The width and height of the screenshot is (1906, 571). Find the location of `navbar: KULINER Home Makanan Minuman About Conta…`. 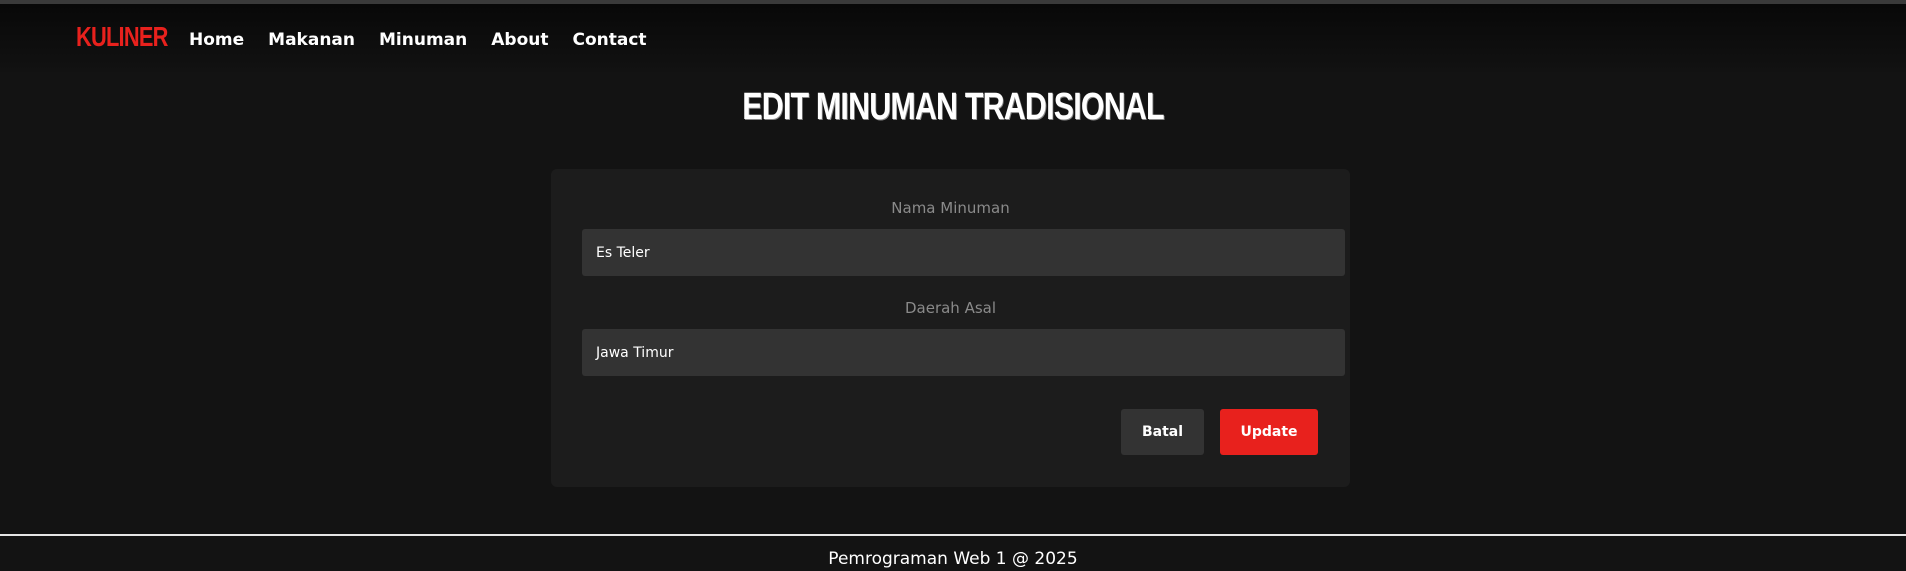

navbar: KULINER Home Makanan Minuman About Conta… is located at coordinates (953, 38).